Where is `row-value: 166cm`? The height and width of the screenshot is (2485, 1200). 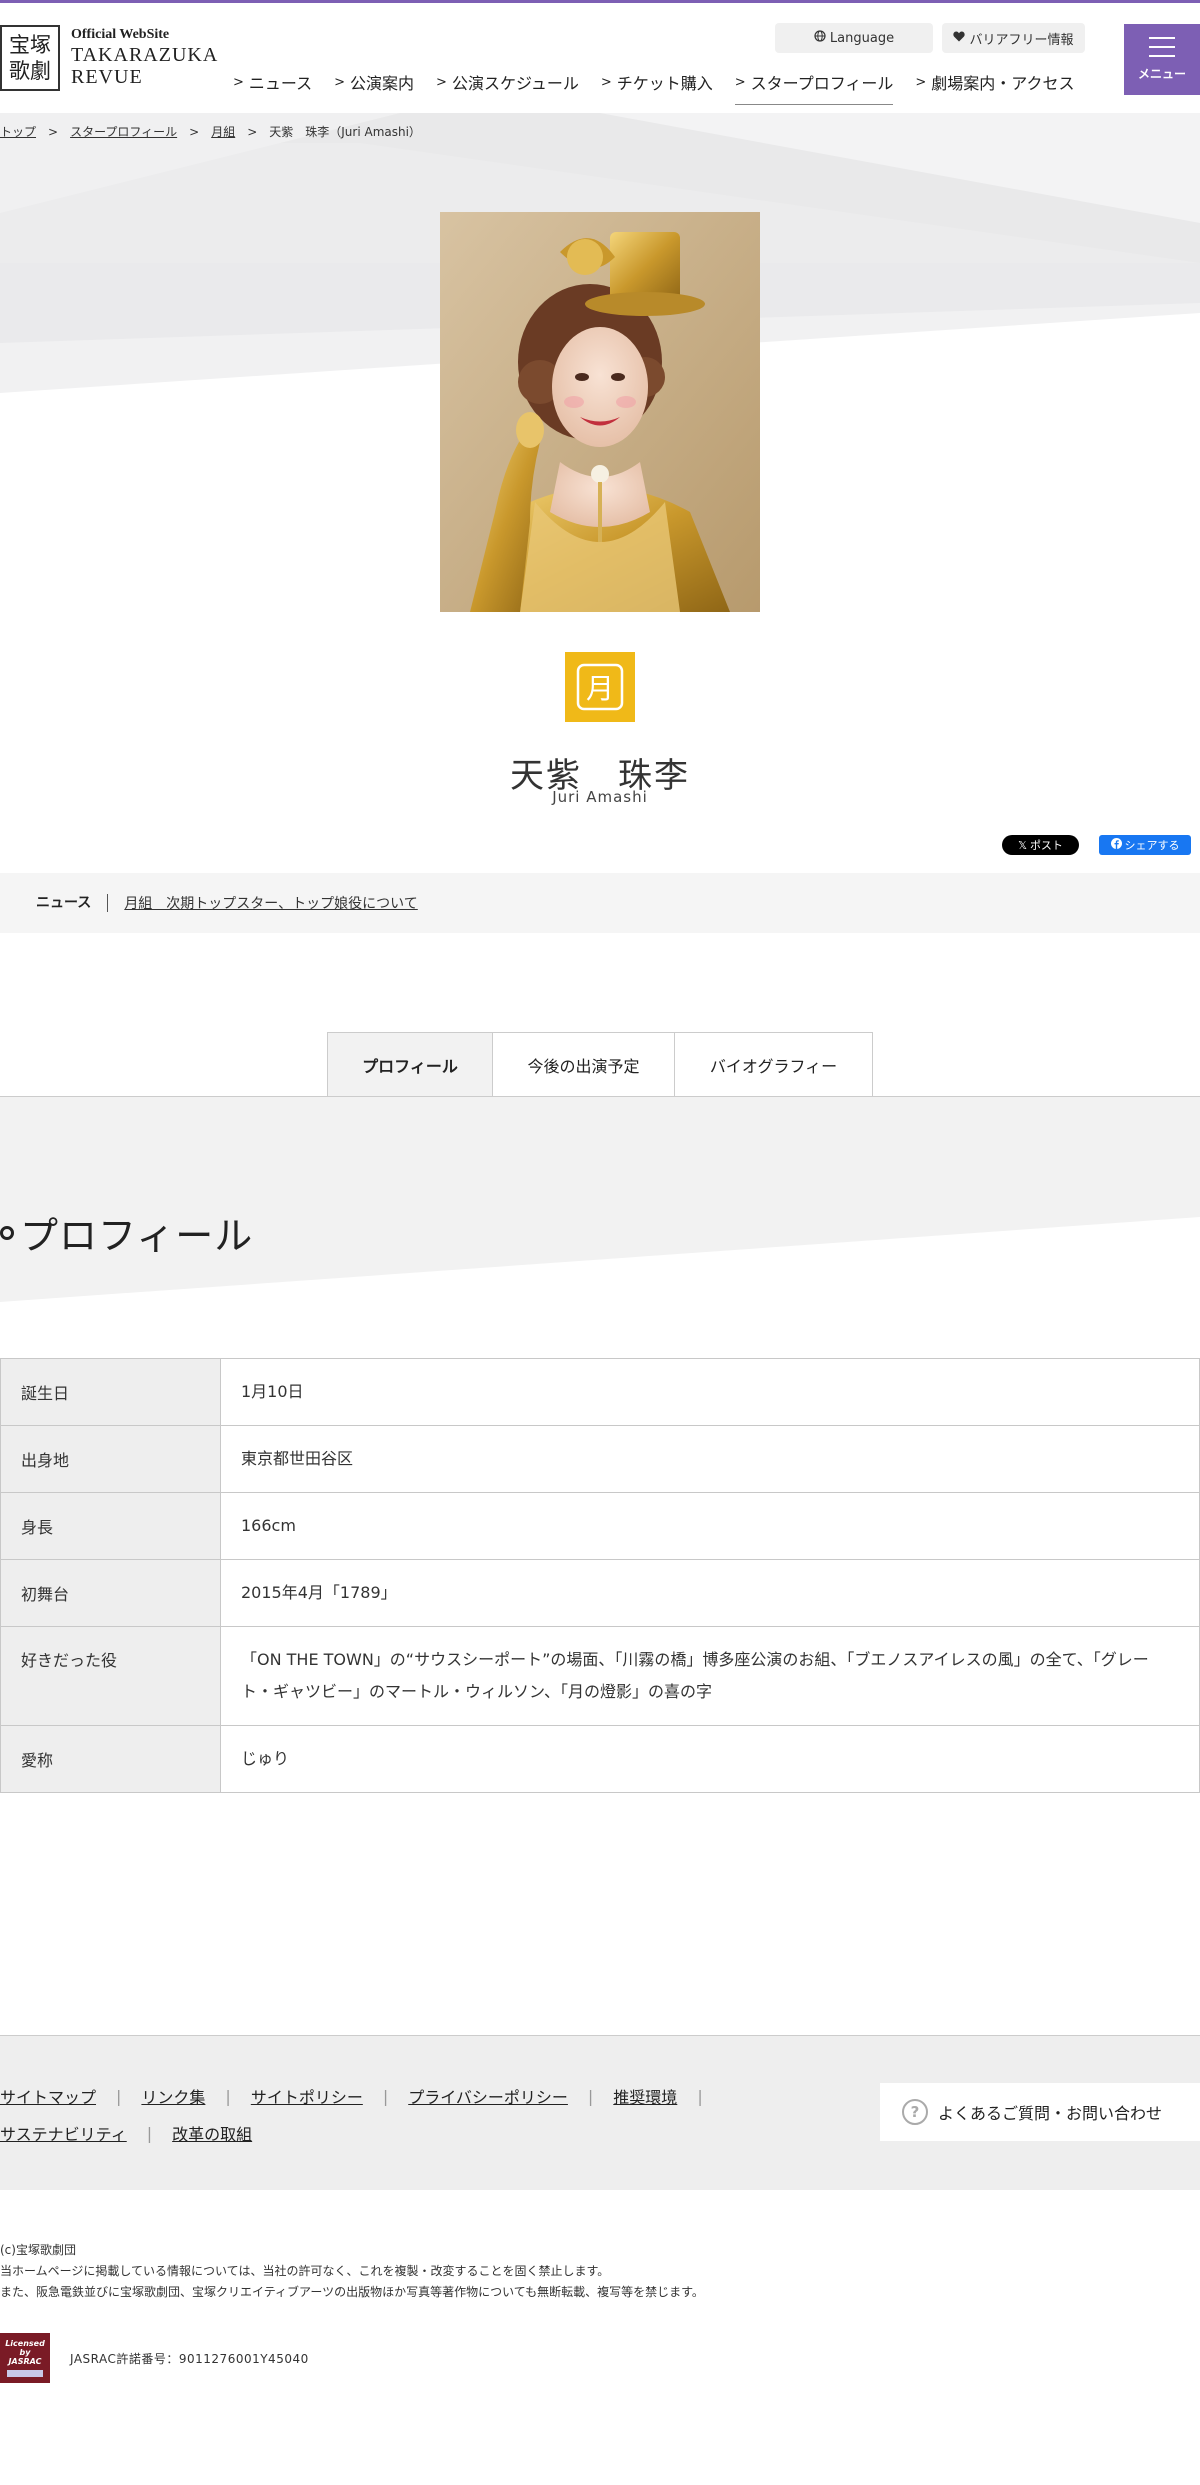 row-value: 166cm is located at coordinates (710, 1526).